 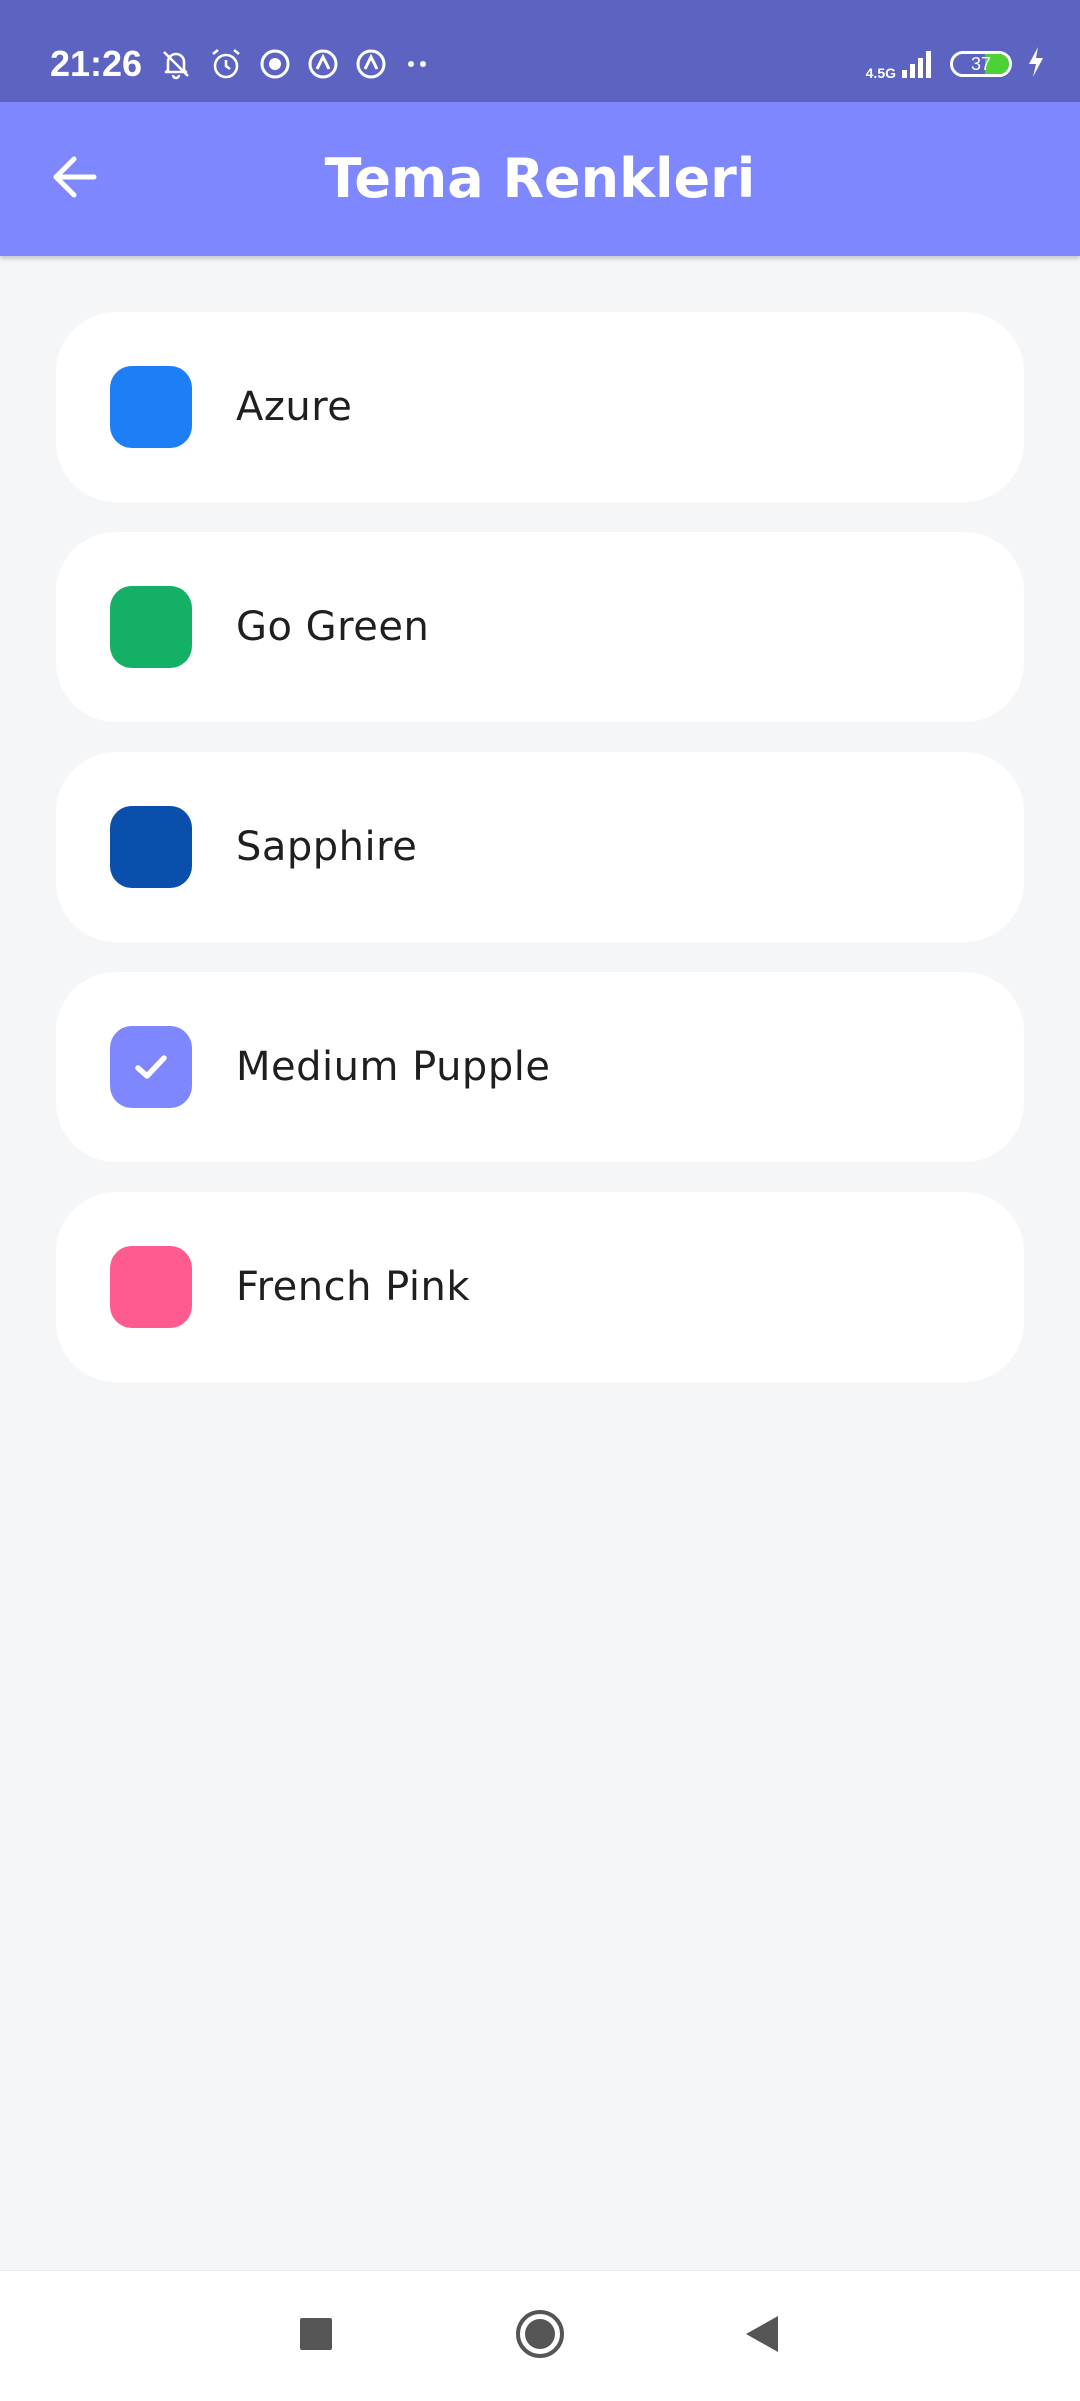 What do you see at coordinates (880, 73) in the screenshot?
I see `network-type: 4.5G` at bounding box center [880, 73].